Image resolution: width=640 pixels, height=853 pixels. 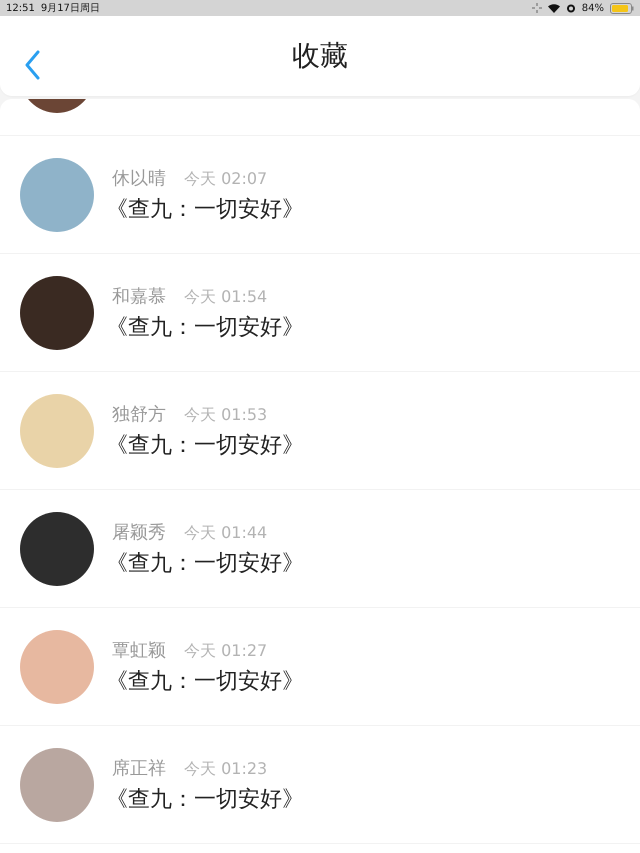 What do you see at coordinates (320, 431) in the screenshot?
I see `favorite-item: 独舒方 今天 01:53 《查九：一切安好》` at bounding box center [320, 431].